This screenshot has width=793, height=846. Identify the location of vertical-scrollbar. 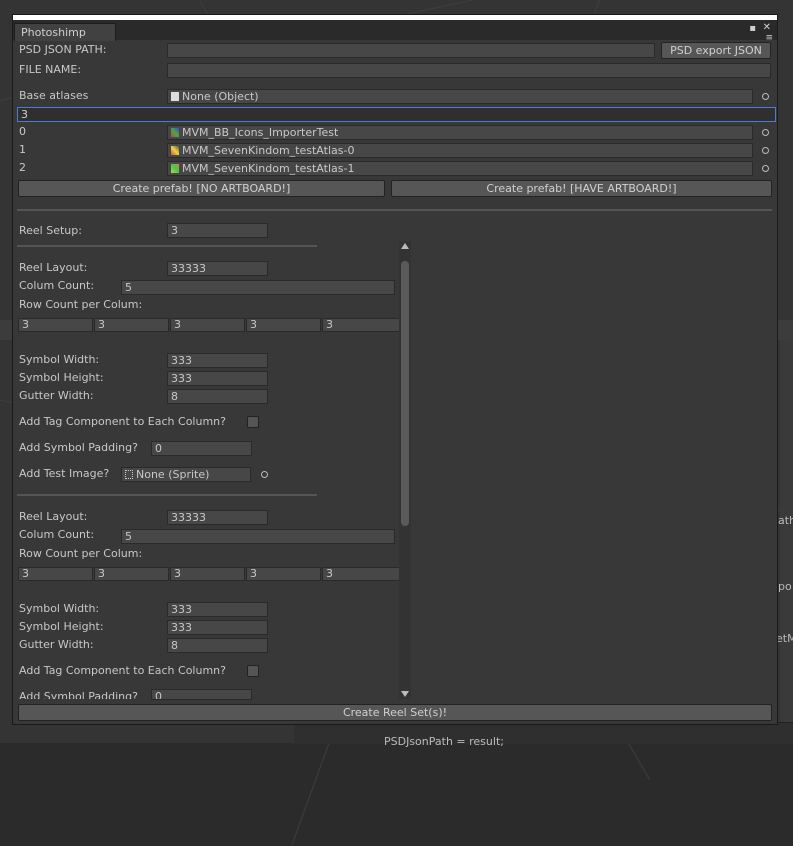
(405, 470).